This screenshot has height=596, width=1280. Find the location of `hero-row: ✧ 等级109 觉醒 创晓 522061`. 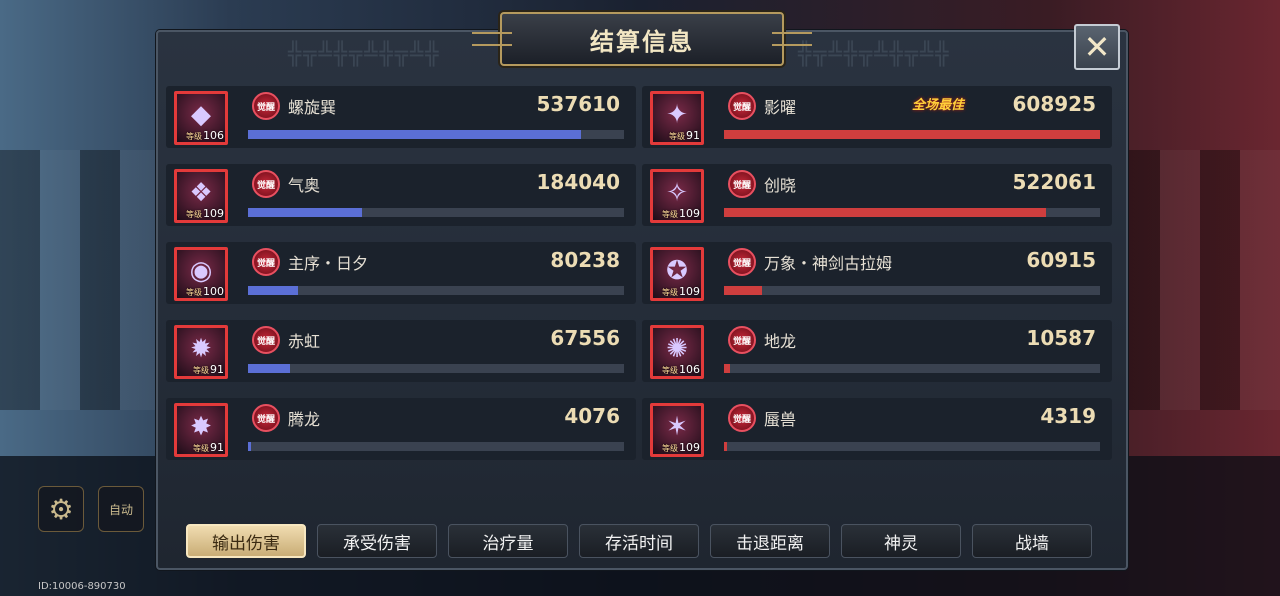

hero-row: ✧ 等级109 觉醒 创晓 522061 is located at coordinates (877, 195).